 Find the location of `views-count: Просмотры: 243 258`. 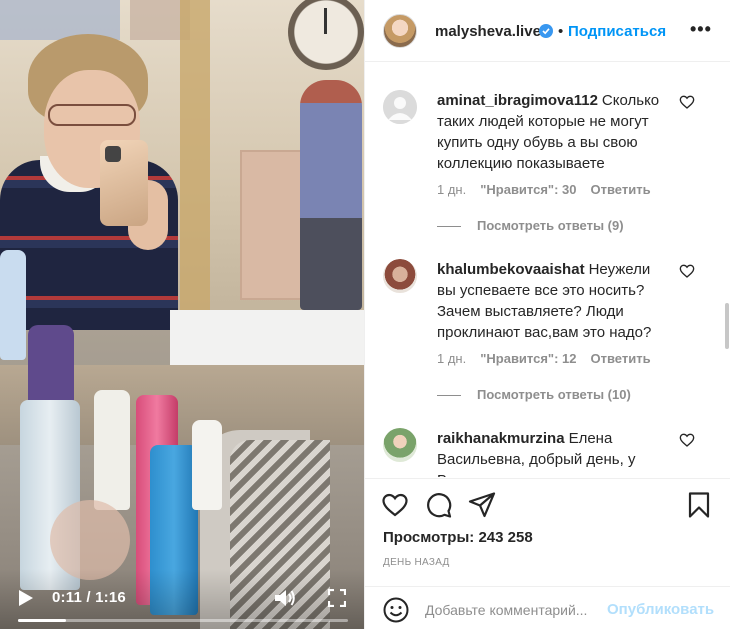

views-count: Просмотры: 243 258 is located at coordinates (458, 537).